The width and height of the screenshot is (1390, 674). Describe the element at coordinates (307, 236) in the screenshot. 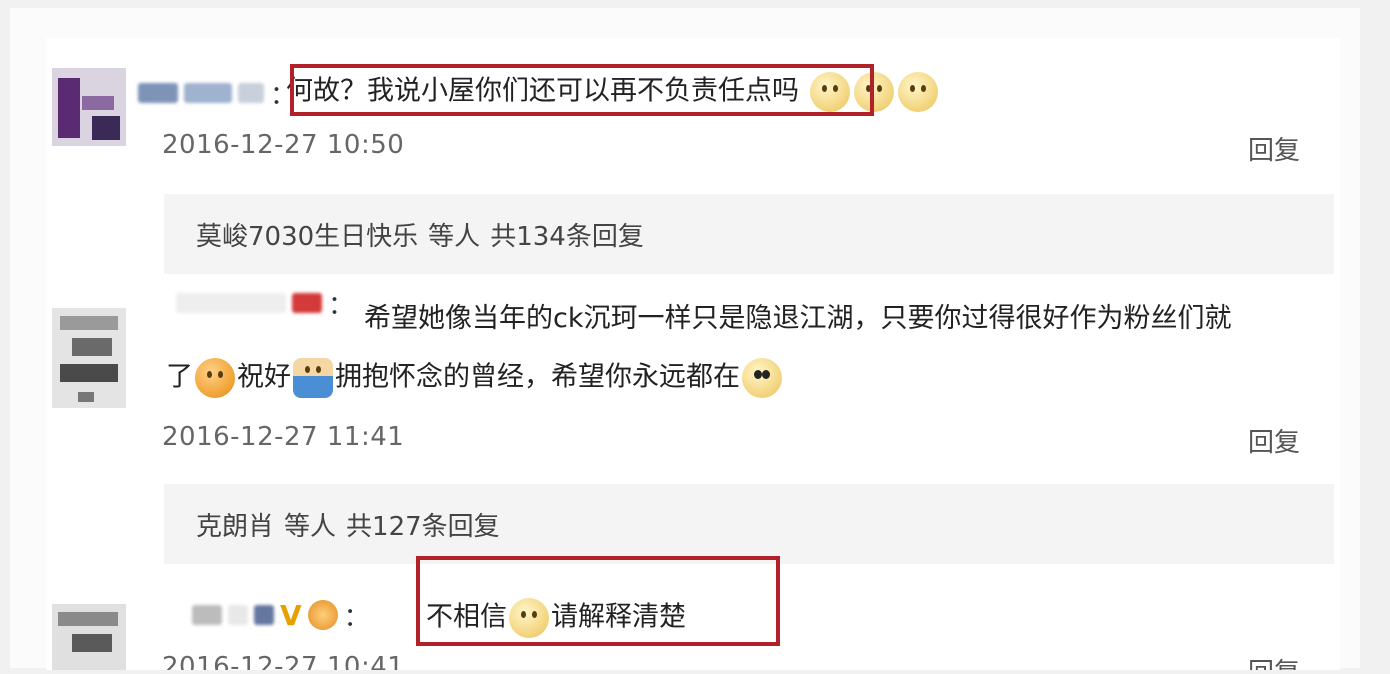

I see `sub-replies-users: 莫峻7030生日快乐` at that location.